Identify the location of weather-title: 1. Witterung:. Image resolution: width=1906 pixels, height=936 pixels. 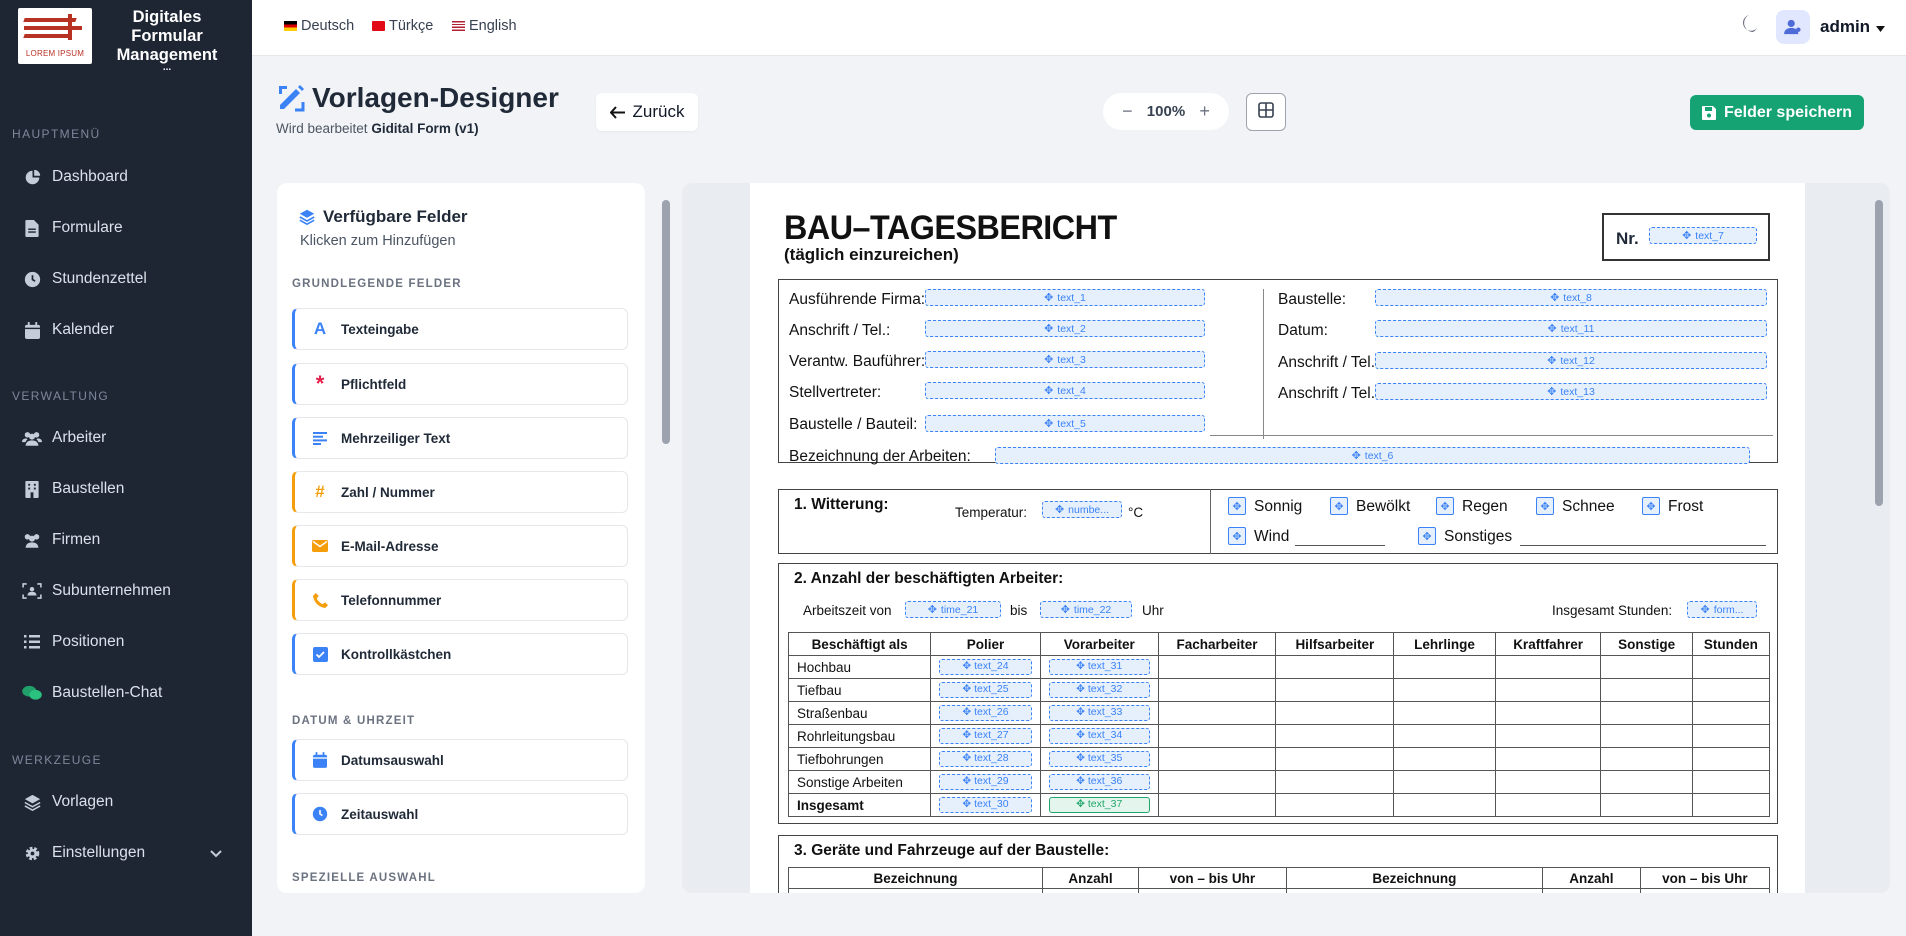
(841, 504).